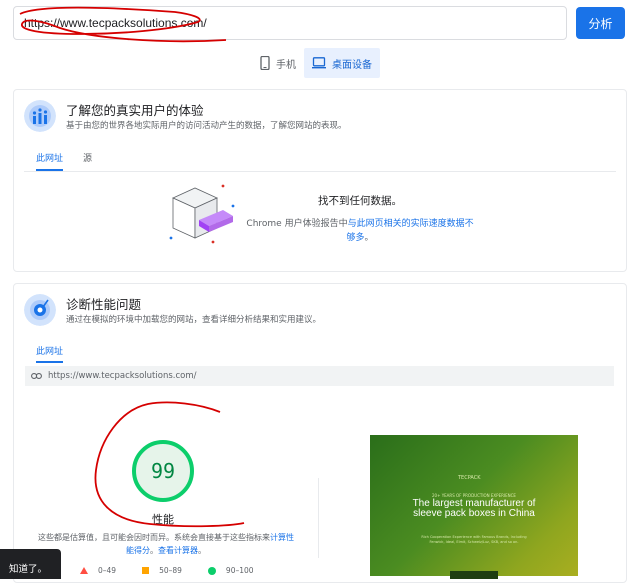 This screenshot has width=640, height=583. I want to click on performance-score: 99, so click(163, 471).